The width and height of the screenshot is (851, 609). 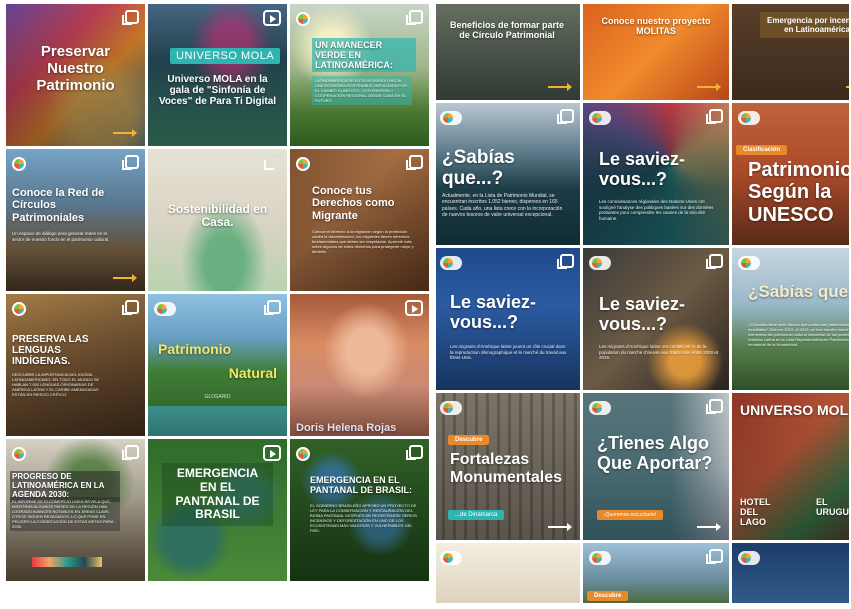 What do you see at coordinates (217, 397) in the screenshot?
I see `post-tag: GLOSARIO` at bounding box center [217, 397].